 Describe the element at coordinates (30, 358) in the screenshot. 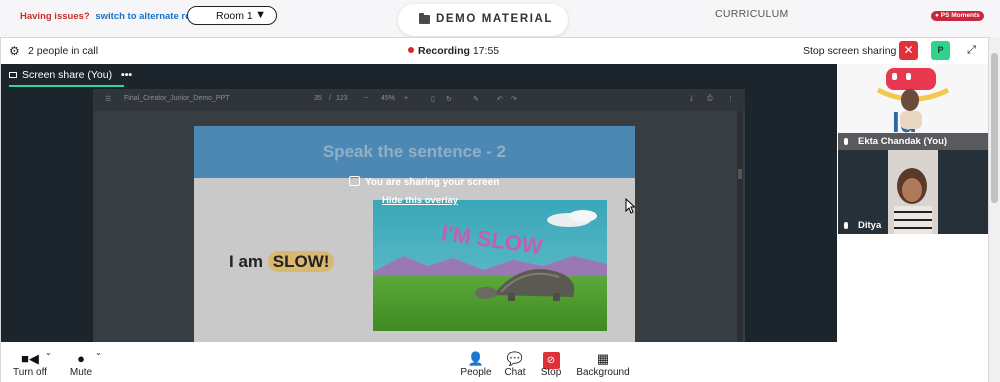

I see `camera-icon: ■◀` at that location.